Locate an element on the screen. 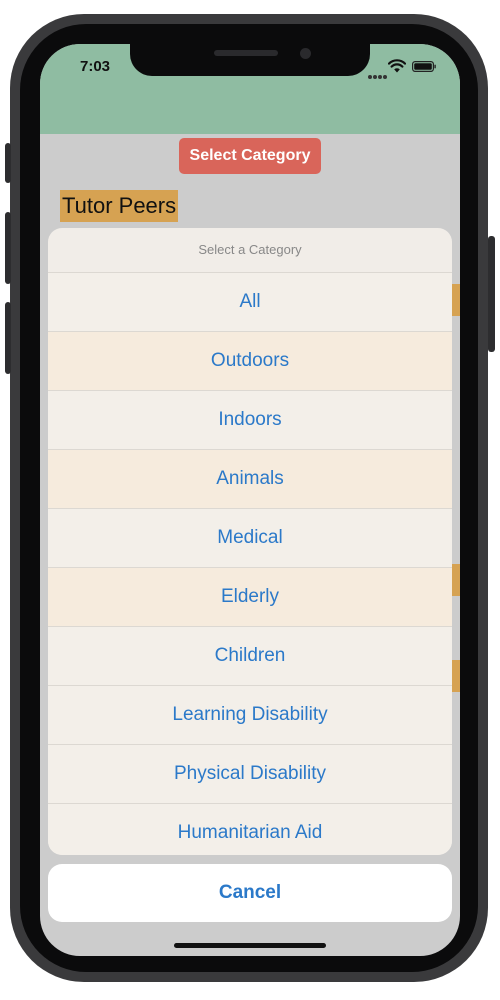  wifi-icon is located at coordinates (397, 66).